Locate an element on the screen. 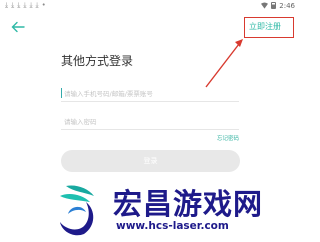 The image size is (320, 242). battery-icon is located at coordinates (274, 5).